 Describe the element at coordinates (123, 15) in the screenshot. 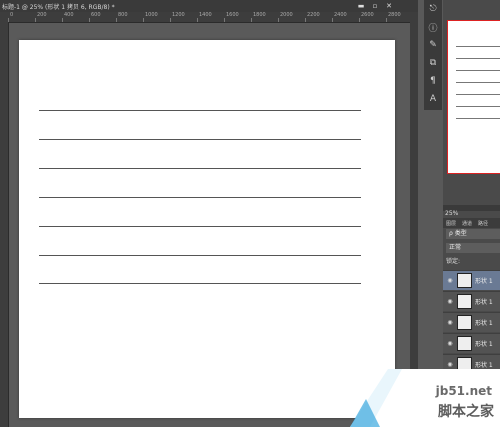

I see `ruler-tick-label: 800` at that location.